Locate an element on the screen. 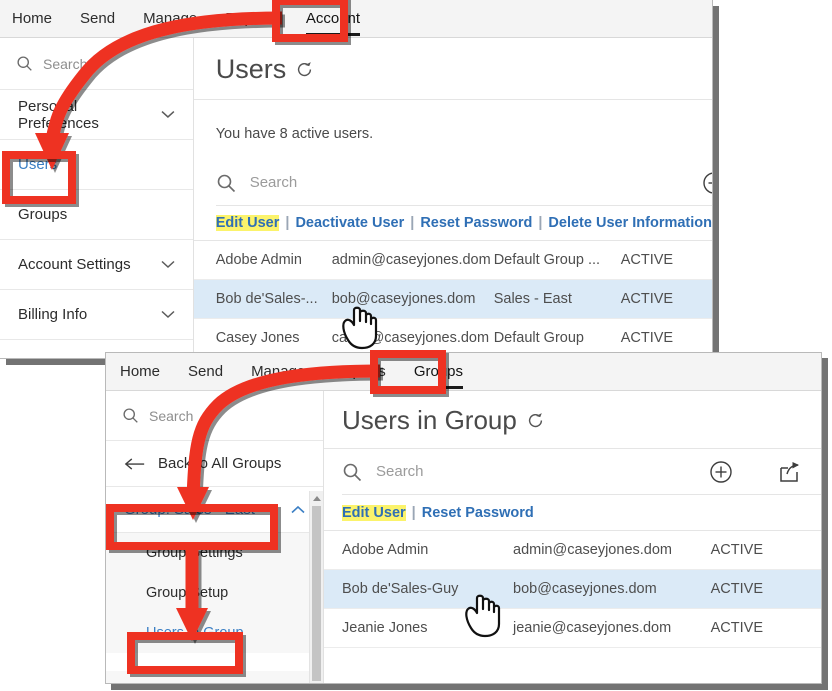 Image resolution: width=832 pixels, height=691 pixels. action-deactivate-user: Deactivate User is located at coordinates (349, 223).